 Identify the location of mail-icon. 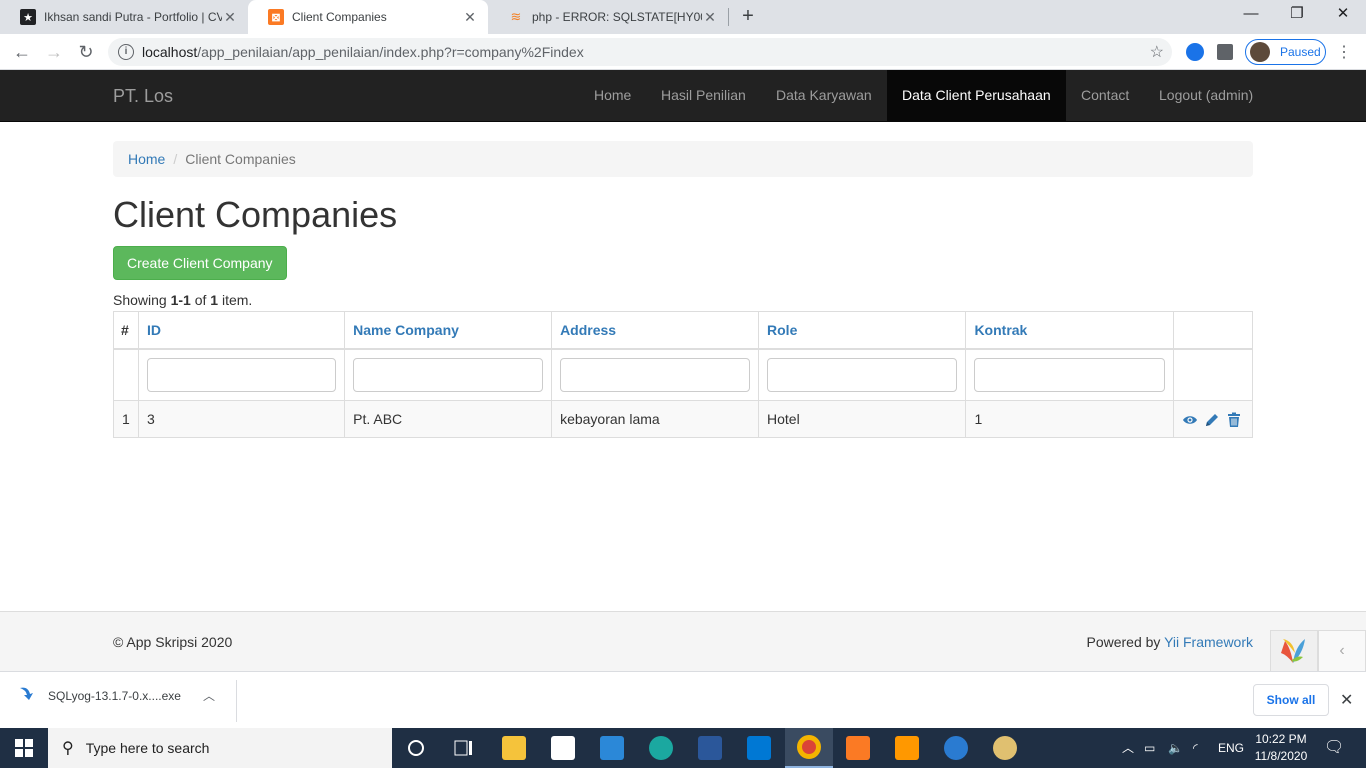
(612, 748).